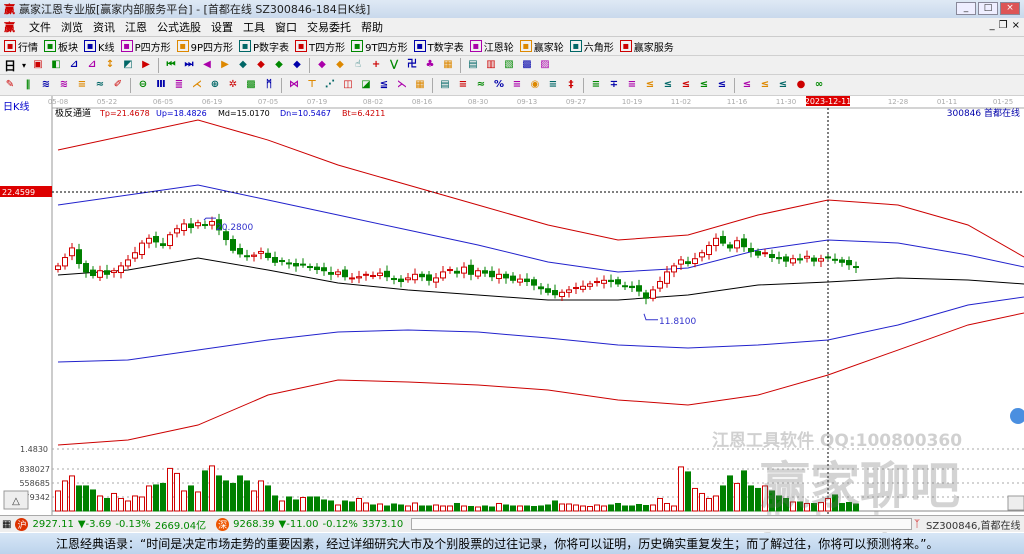  What do you see at coordinates (376, 65) in the screenshot?
I see `crosshair-icon: +` at bounding box center [376, 65].